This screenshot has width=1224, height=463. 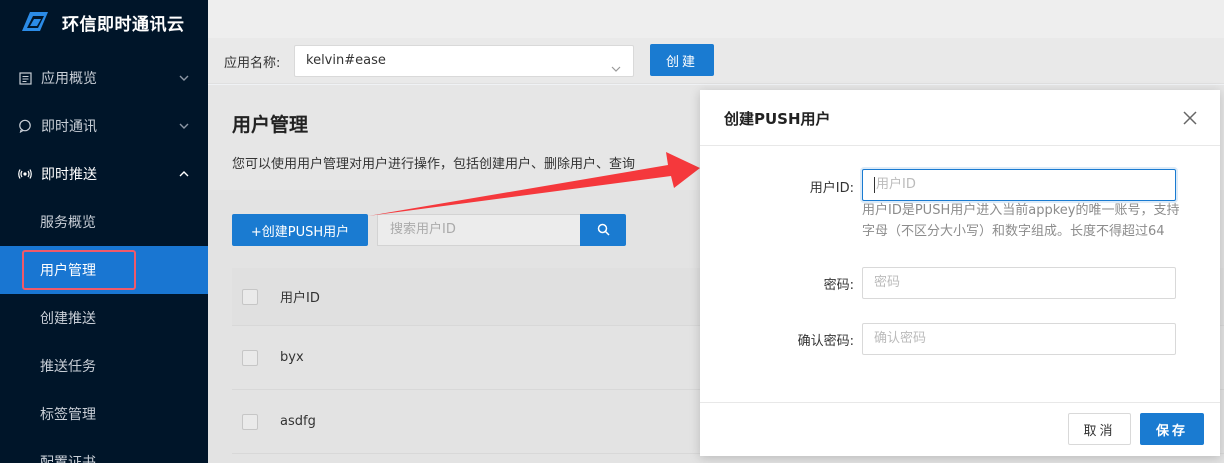 What do you see at coordinates (1019, 339) in the screenshot?
I see `confirm-password-input: 确认密码` at bounding box center [1019, 339].